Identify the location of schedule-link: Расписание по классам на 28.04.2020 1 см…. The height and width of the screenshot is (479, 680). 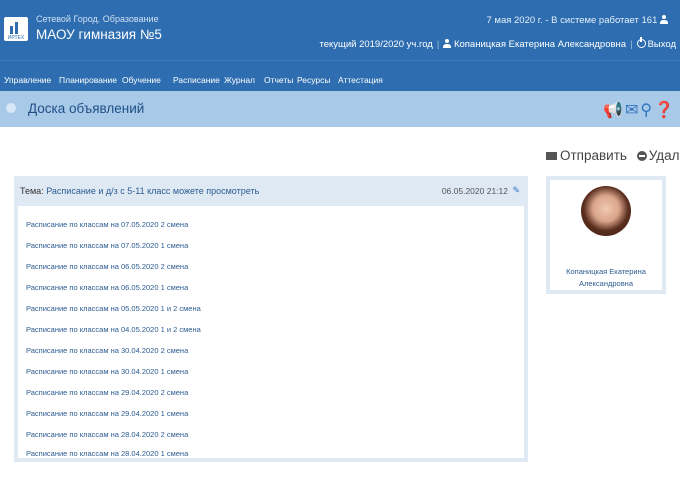
(107, 453).